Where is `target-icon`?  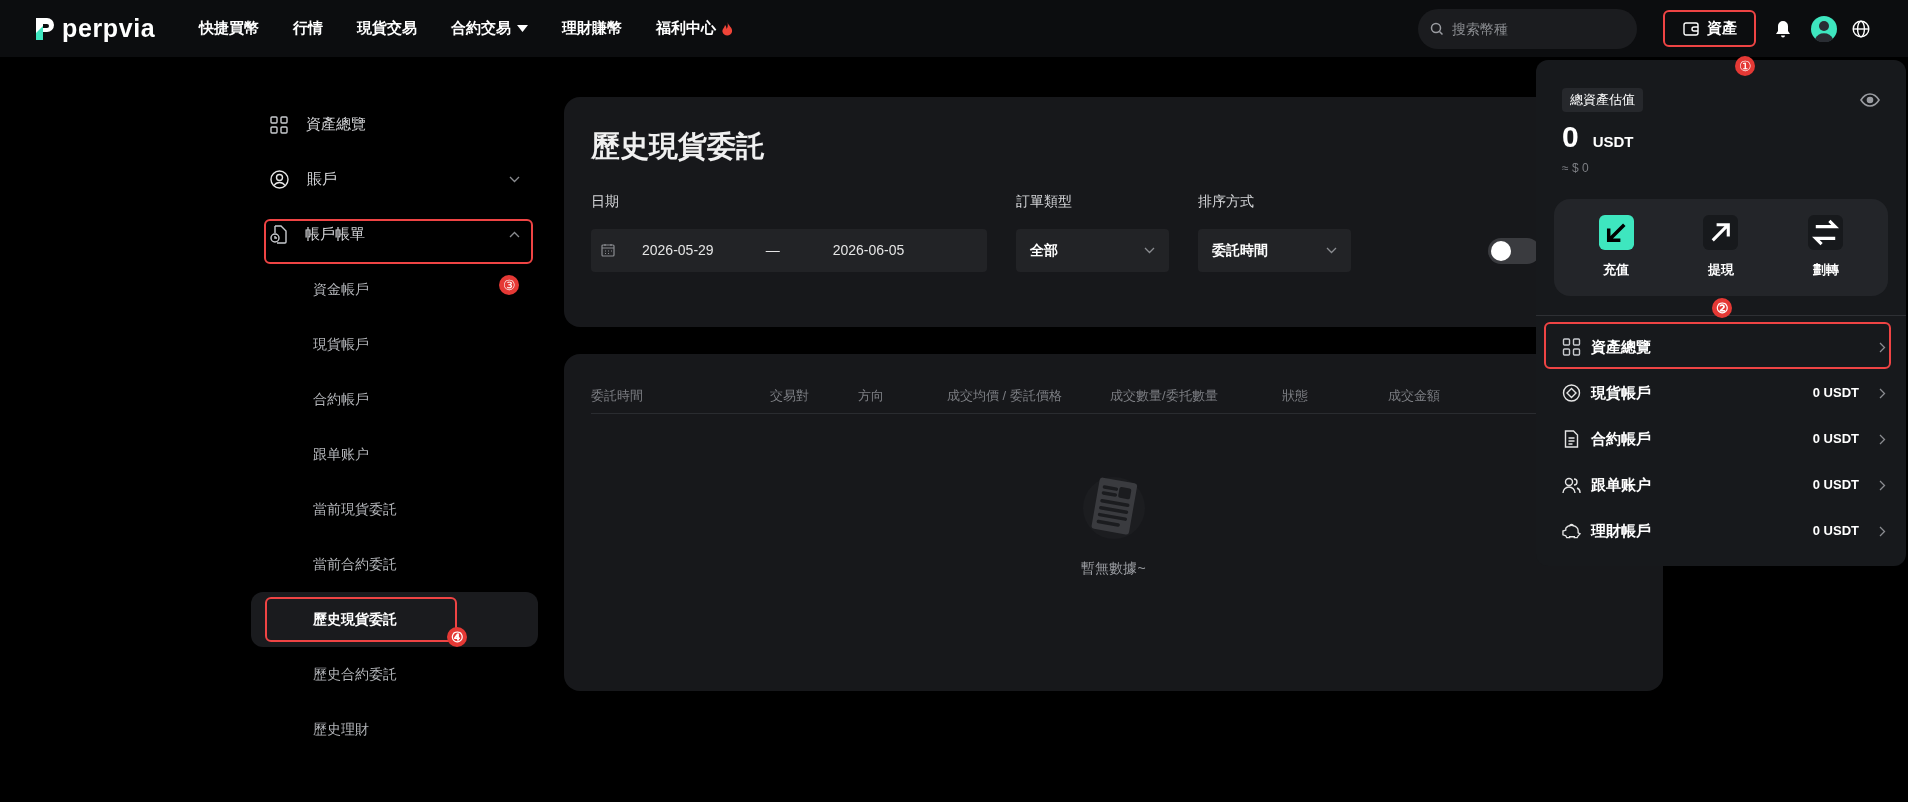
target-icon is located at coordinates (1571, 393).